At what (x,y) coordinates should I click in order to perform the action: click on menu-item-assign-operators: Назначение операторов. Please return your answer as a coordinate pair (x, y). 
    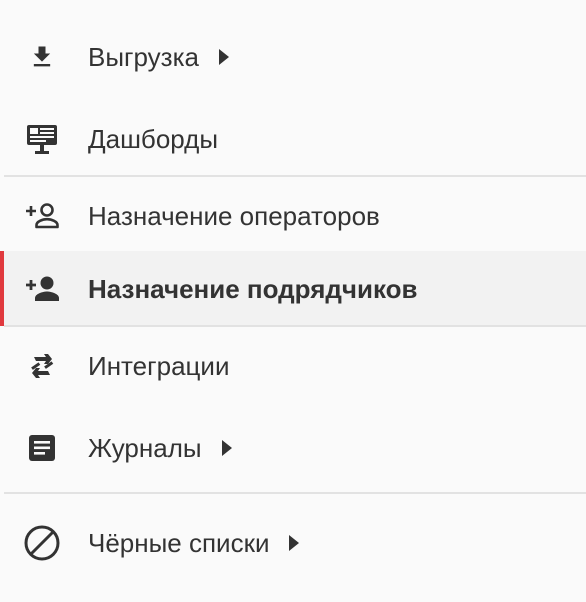
    Looking at the image, I should click on (293, 216).